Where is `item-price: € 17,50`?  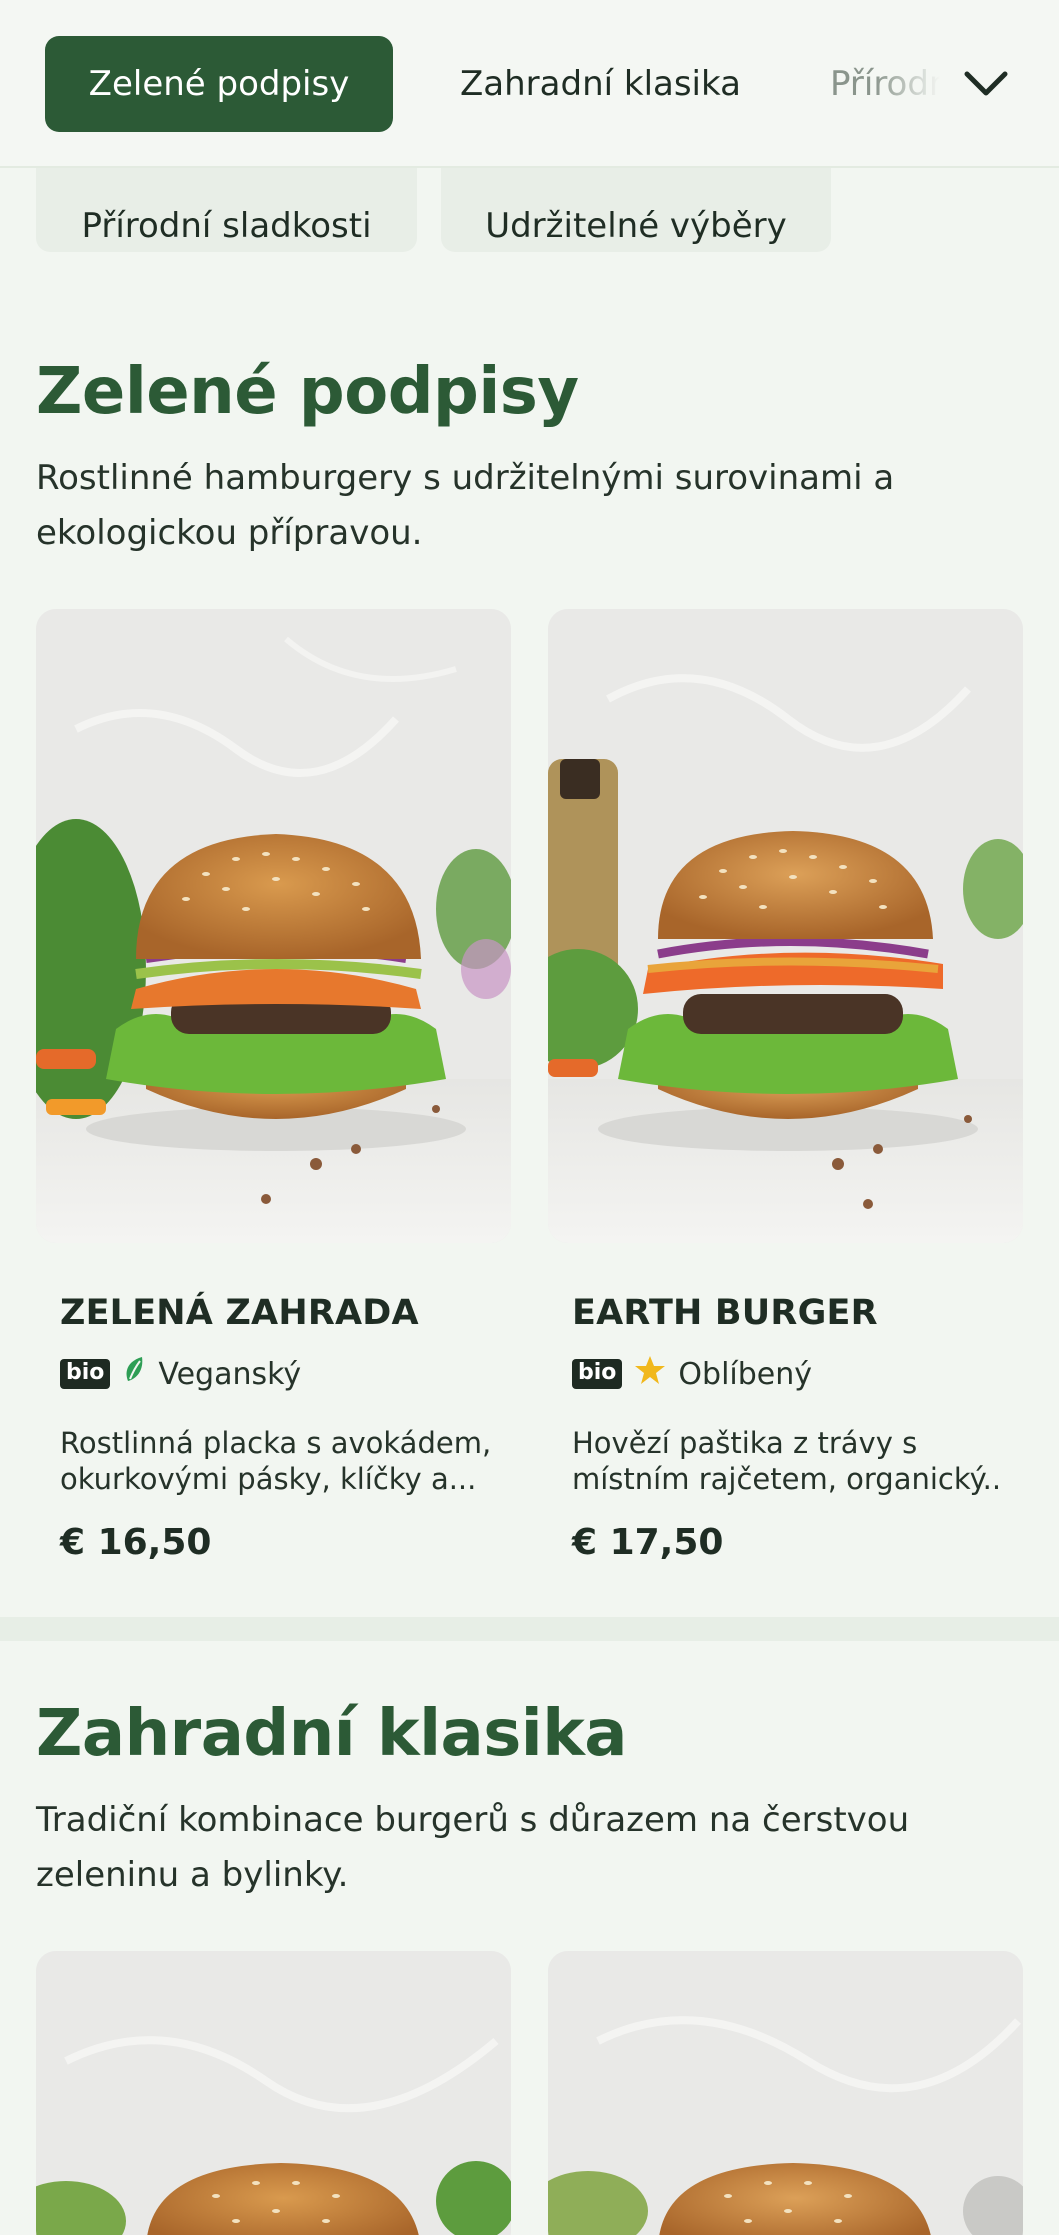 item-price: € 17,50 is located at coordinates (648, 1542).